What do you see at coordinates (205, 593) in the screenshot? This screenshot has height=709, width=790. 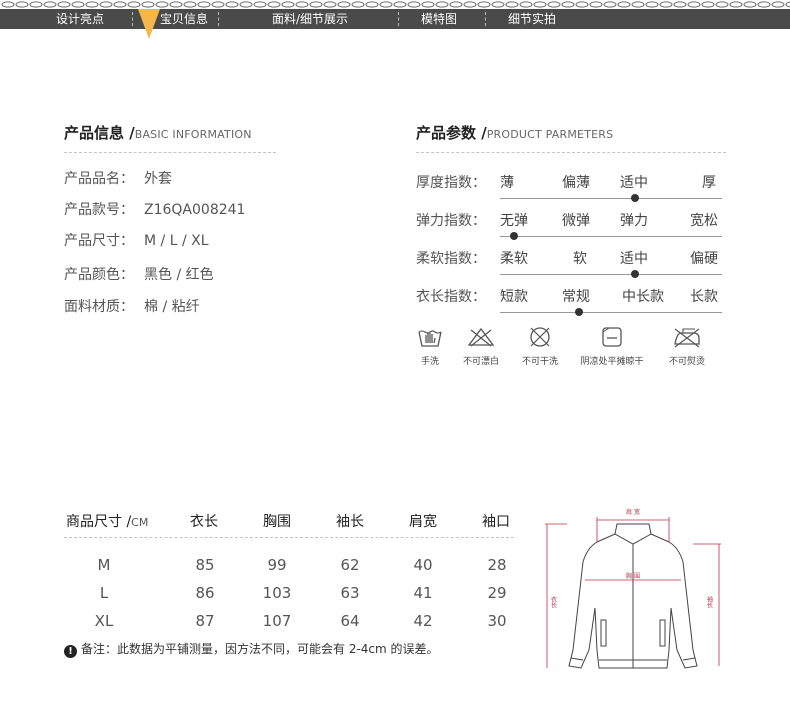 I see `table-cell: 86` at bounding box center [205, 593].